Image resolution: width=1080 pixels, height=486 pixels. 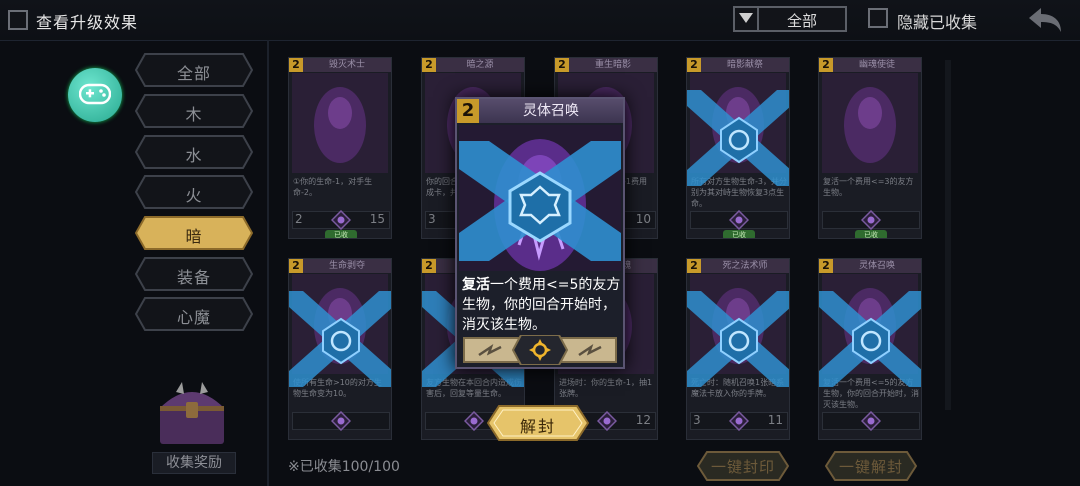 I want to click on filter-dropdown: 全部, so click(x=790, y=19).